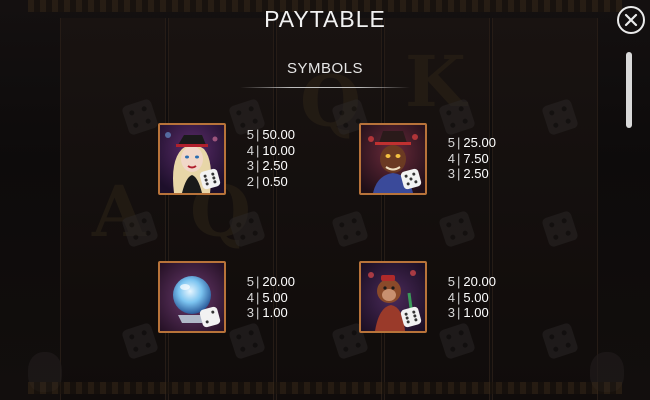 This screenshot has width=650, height=400. I want to click on match-count: 2, so click(250, 181).